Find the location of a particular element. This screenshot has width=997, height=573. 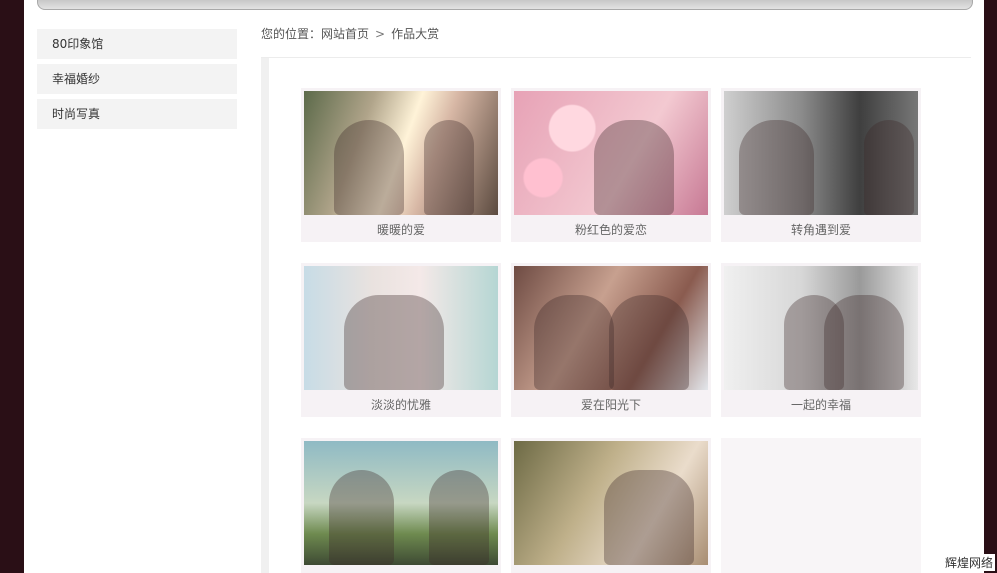

gallery-card: 一起的幸福 is located at coordinates (821, 340).